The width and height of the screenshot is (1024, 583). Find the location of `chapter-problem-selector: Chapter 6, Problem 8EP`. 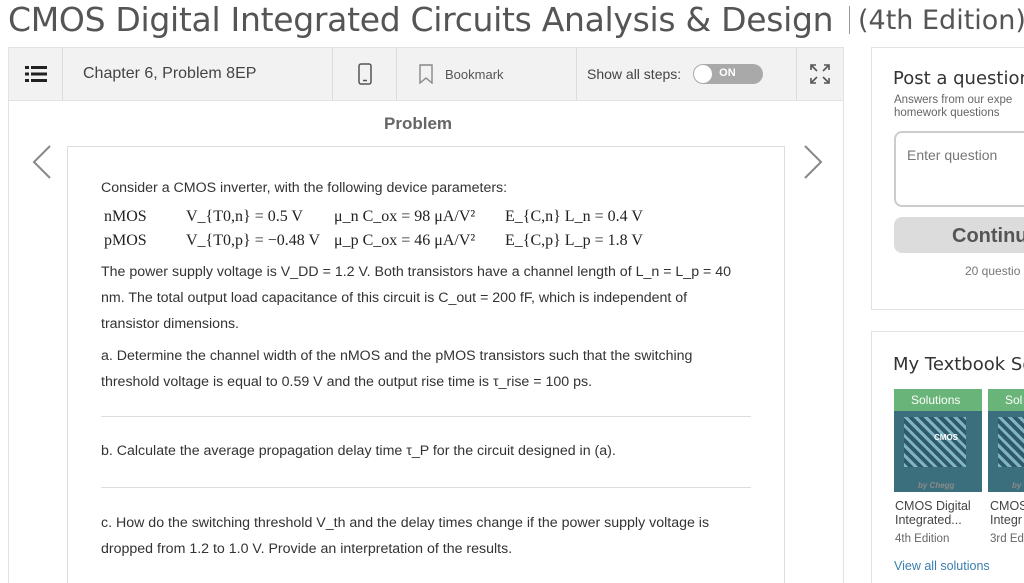

chapter-problem-selector: Chapter 6, Problem 8EP is located at coordinates (198, 74).